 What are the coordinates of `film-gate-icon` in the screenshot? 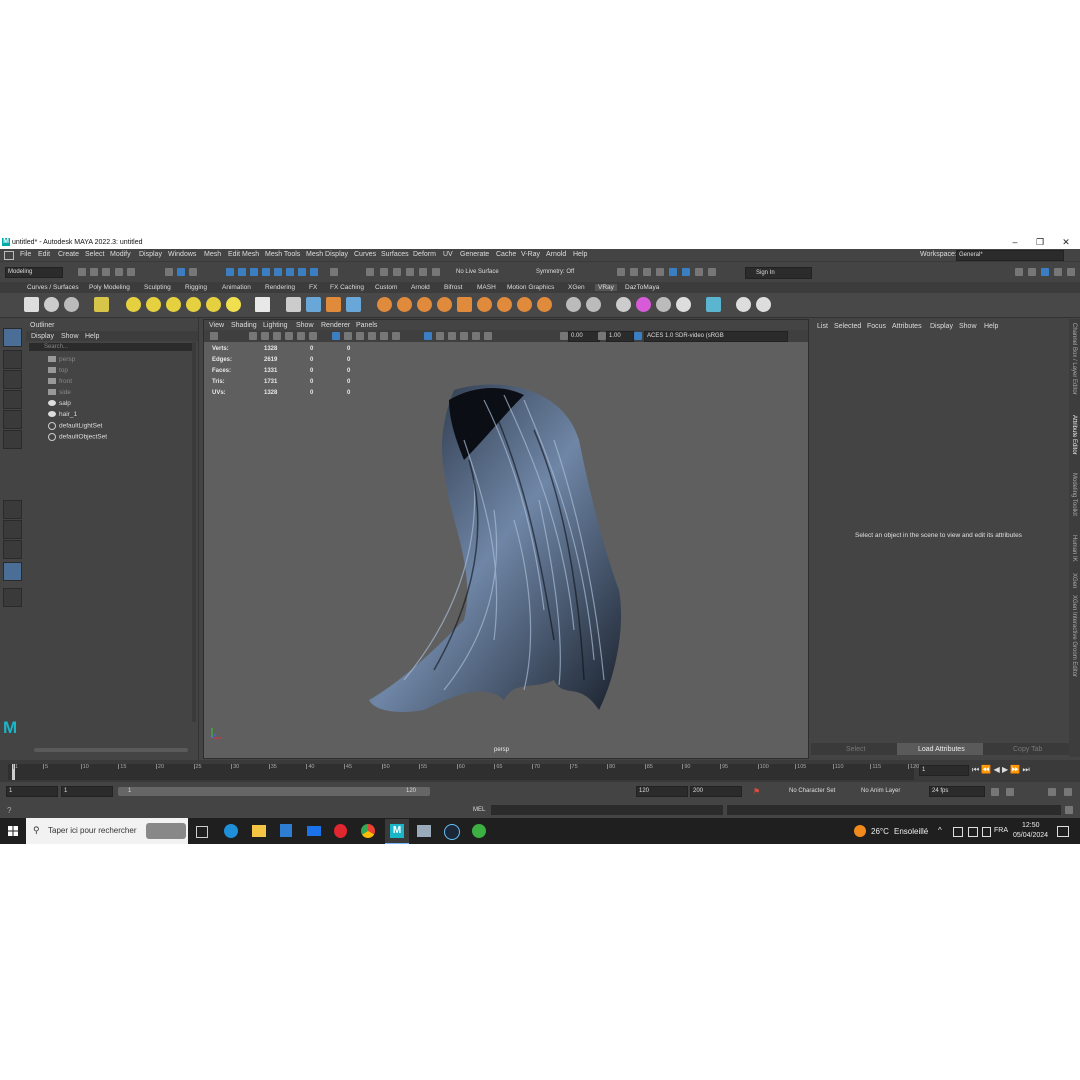 It's located at (301, 336).